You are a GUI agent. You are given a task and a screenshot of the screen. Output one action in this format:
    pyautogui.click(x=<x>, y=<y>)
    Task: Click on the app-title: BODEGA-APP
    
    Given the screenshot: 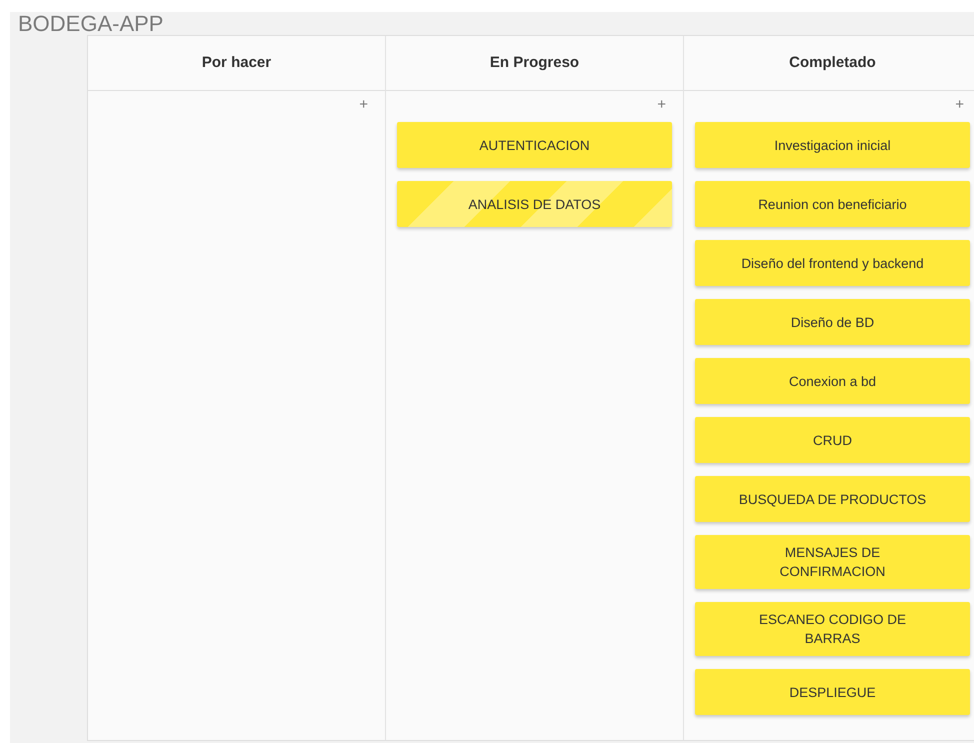 What is the action you would take?
    pyautogui.click(x=90, y=23)
    